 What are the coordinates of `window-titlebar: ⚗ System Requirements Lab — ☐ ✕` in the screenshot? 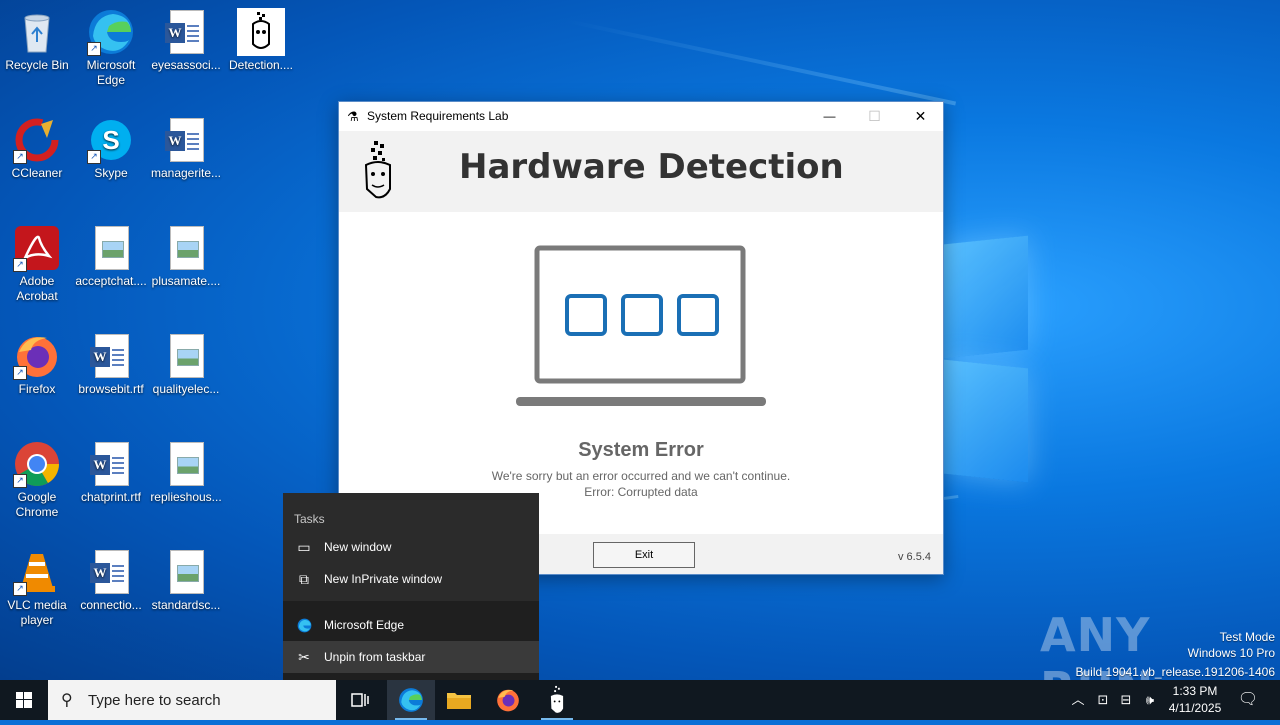 It's located at (641, 116).